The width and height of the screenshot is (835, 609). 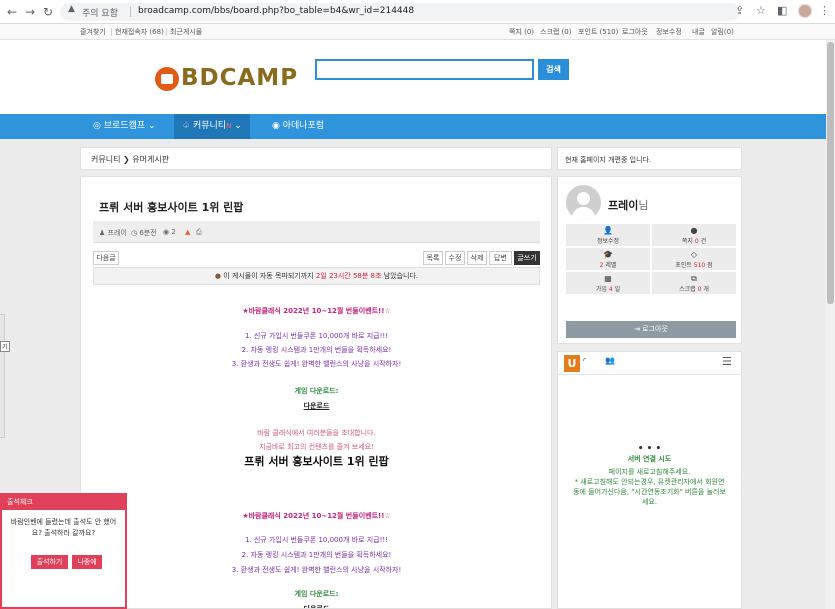 I want to click on chat-users-icon: 👥, so click(x=610, y=360).